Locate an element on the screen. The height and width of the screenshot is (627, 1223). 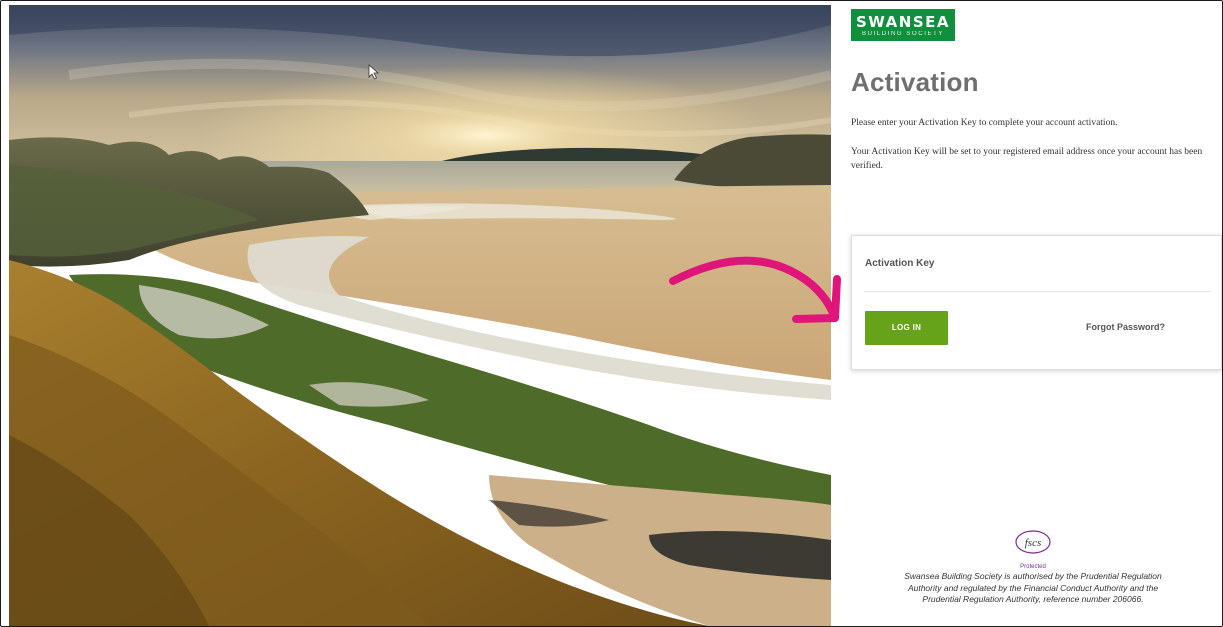
fscs-logo-icon: fscs is located at coordinates (1033, 542).